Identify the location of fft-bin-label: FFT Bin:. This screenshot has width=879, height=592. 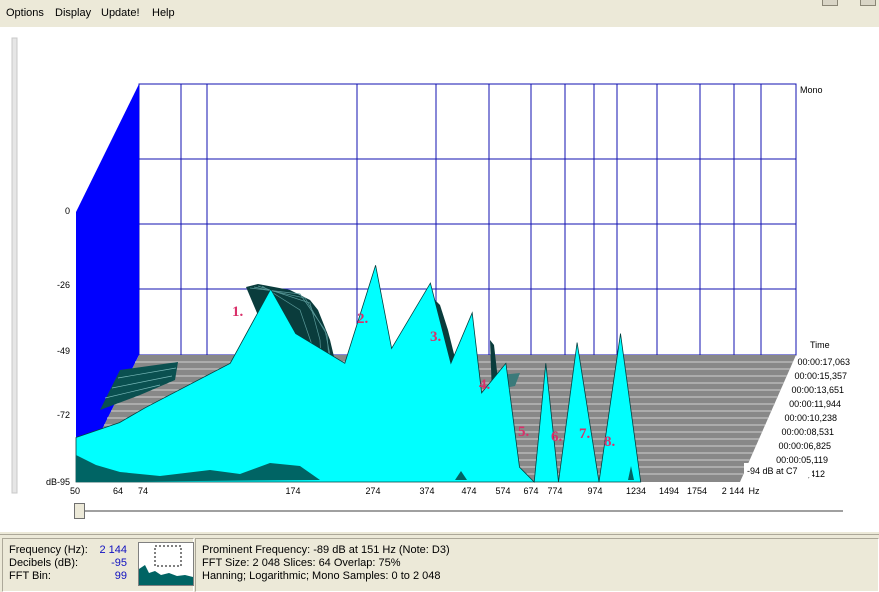
(30, 576).